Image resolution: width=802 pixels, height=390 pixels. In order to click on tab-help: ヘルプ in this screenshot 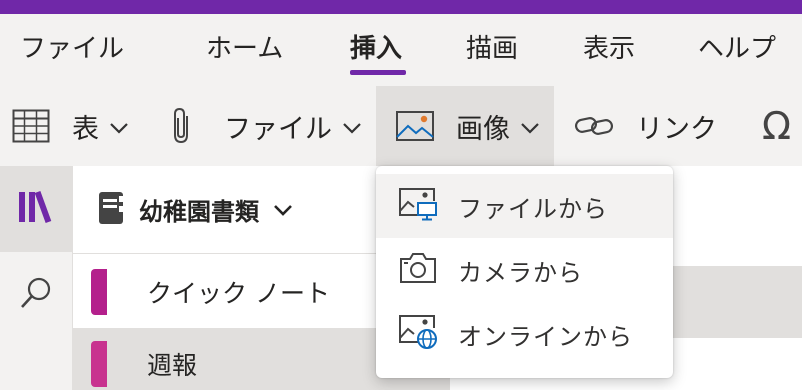, I will do `click(737, 46)`.